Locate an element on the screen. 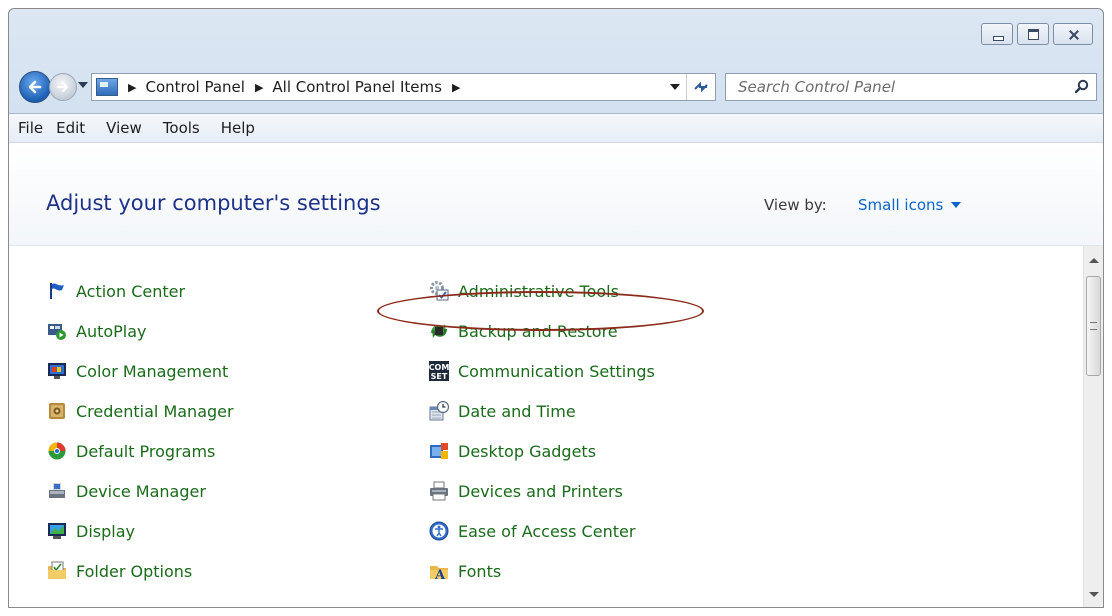 This screenshot has height=616, width=1112. backup-restore-icon is located at coordinates (439, 331).